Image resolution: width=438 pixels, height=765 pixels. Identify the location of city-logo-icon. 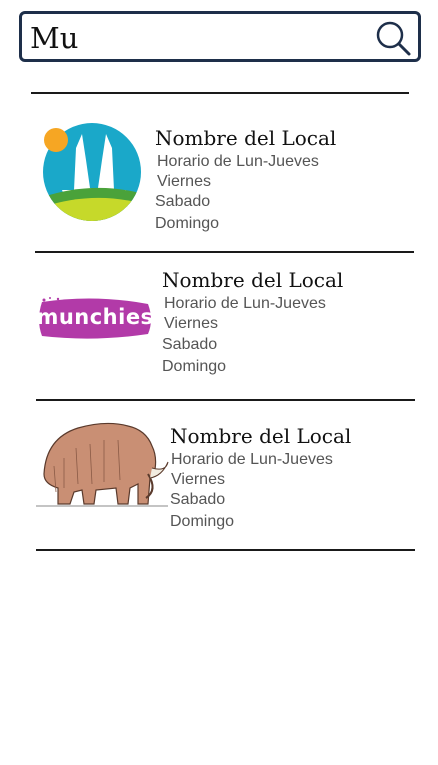
(92, 172).